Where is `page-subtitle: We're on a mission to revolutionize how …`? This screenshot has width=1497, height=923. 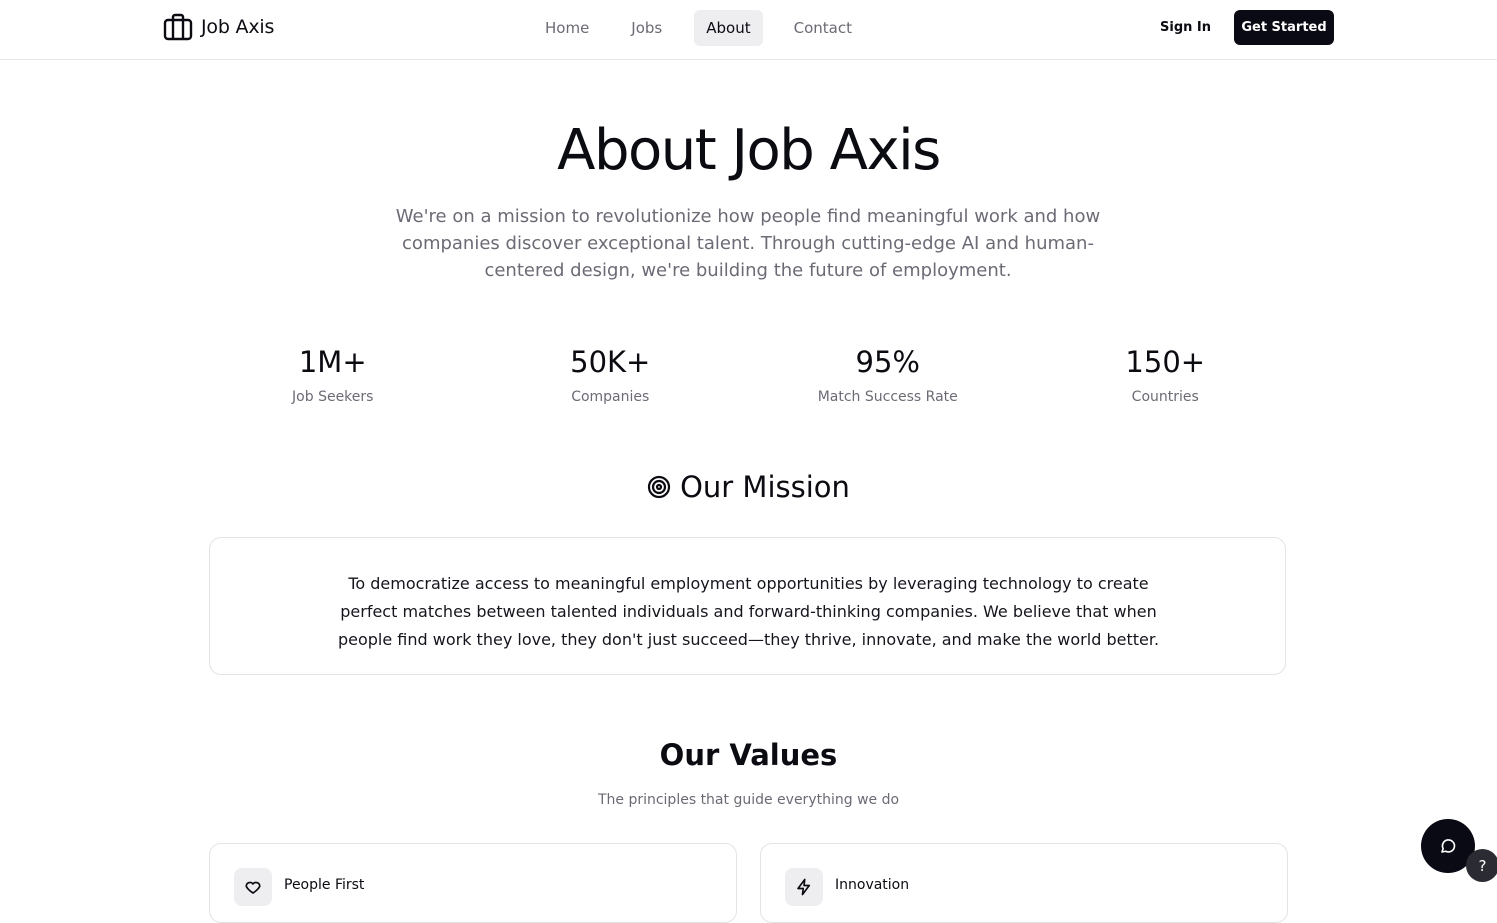 page-subtitle: We're on a mission to revolutionize how … is located at coordinates (748, 243).